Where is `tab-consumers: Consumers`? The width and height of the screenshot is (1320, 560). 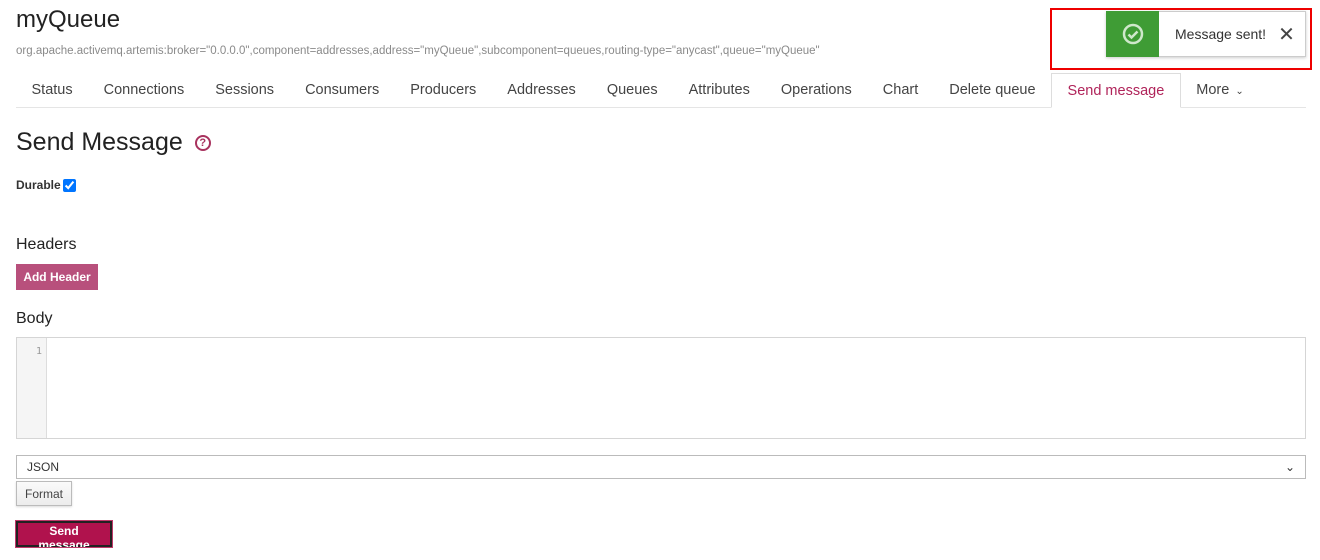 tab-consumers: Consumers is located at coordinates (342, 90).